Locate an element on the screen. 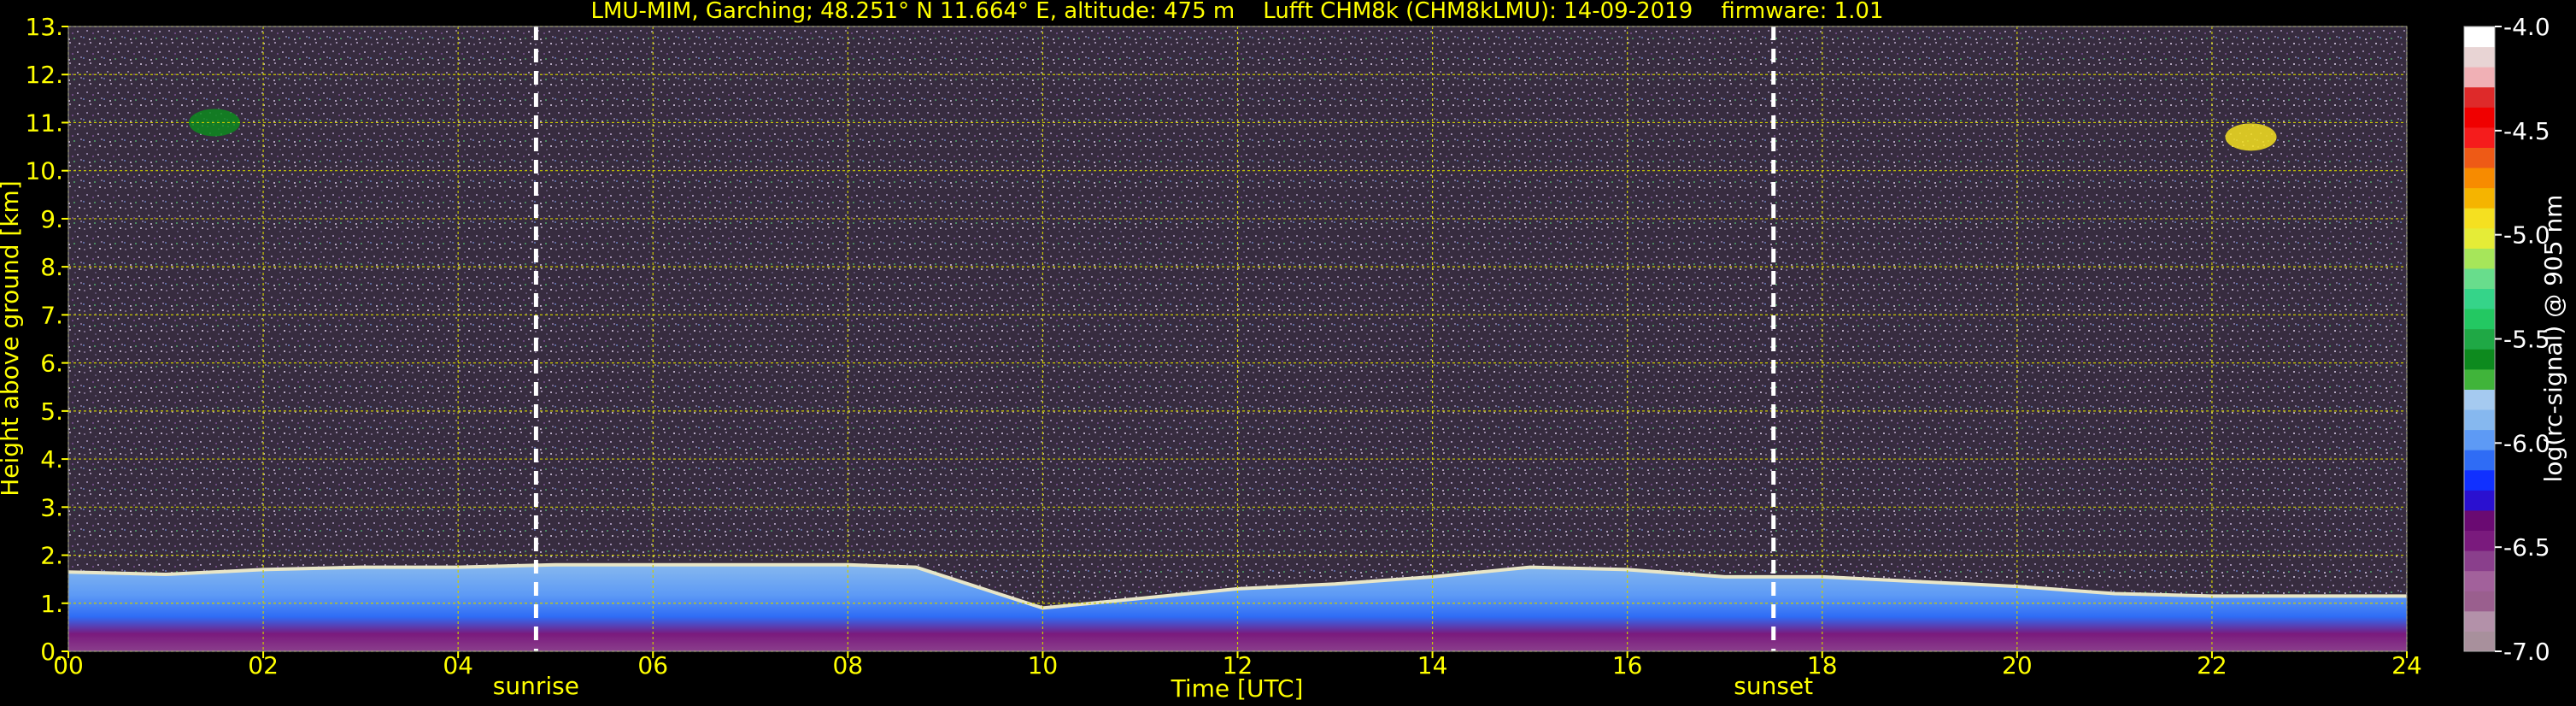 Image resolution: width=2576 pixels, height=706 pixels. x-tick-label: 22 is located at coordinates (2212, 665).